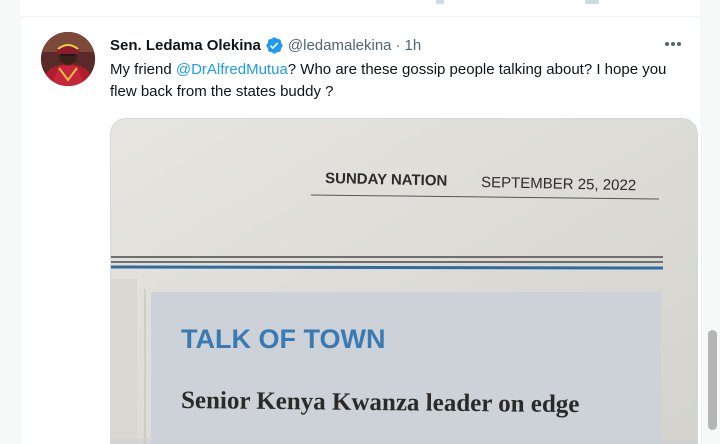  Describe the element at coordinates (440, 2) in the screenshot. I see `previous-tweet-action-icon` at that location.